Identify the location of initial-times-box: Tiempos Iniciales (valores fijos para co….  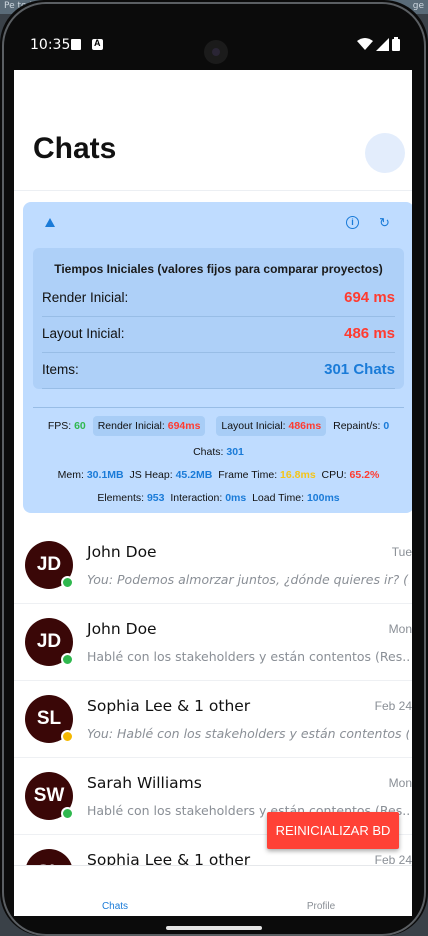
(218, 318).